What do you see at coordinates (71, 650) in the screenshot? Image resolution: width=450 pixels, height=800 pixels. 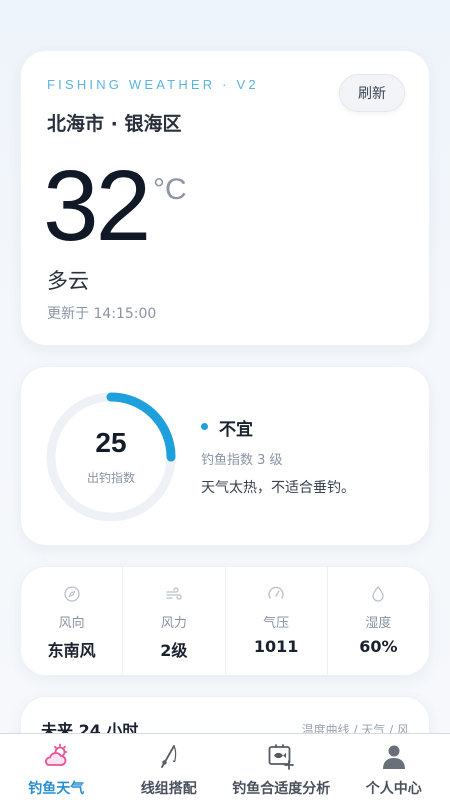 I see `metric-value: 东南风` at bounding box center [71, 650].